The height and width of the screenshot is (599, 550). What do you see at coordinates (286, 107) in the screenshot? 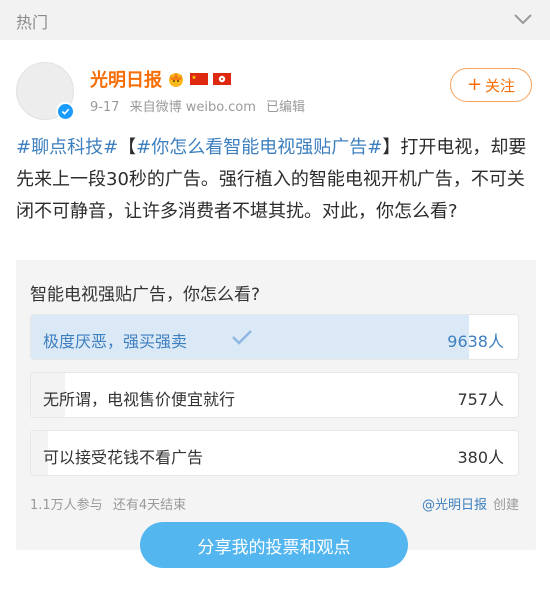
I see `edited-label: 已编辑` at bounding box center [286, 107].